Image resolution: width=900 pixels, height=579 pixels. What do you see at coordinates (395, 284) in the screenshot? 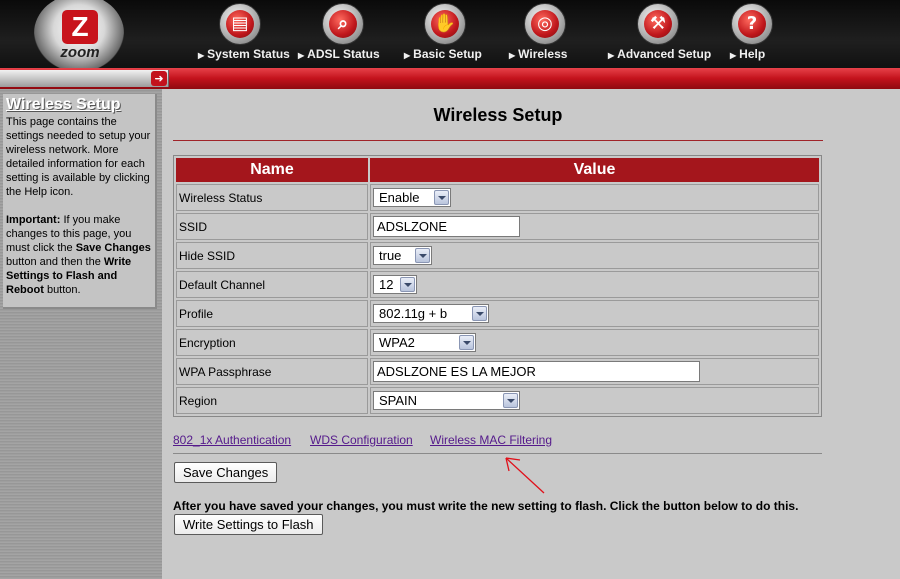
I see `default-channel-select: 12` at bounding box center [395, 284].